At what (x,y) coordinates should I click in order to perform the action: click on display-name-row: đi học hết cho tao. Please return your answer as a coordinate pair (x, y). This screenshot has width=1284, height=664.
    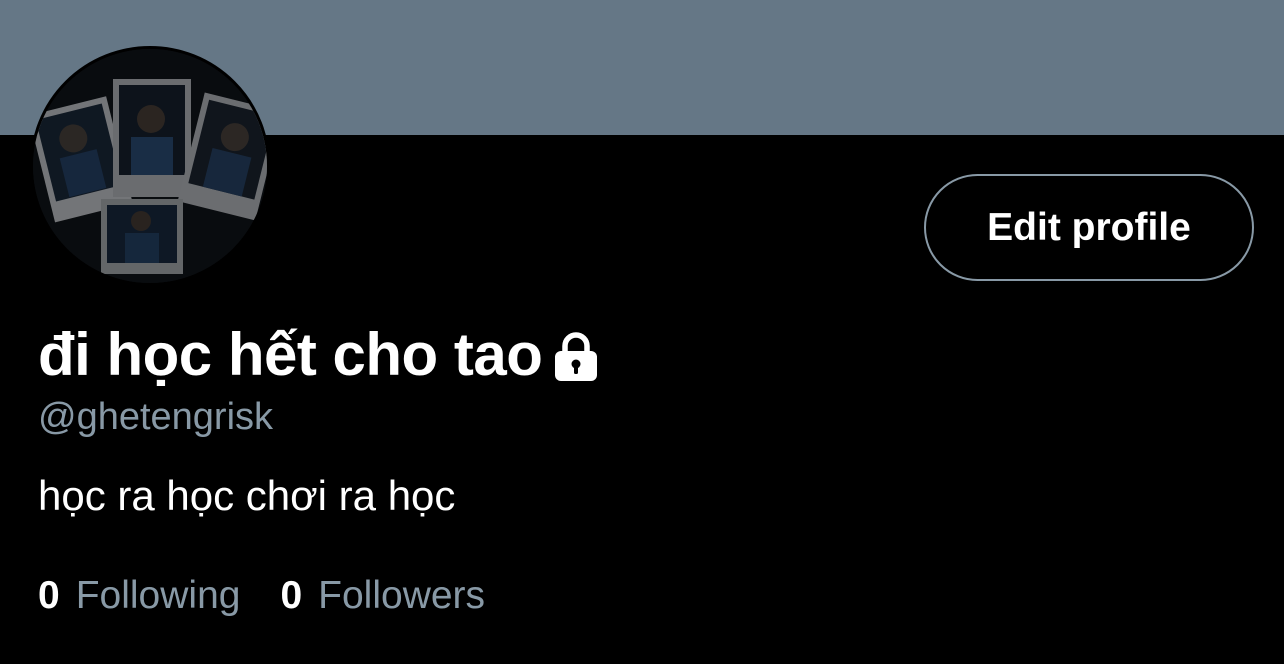
    Looking at the image, I should click on (319, 354).